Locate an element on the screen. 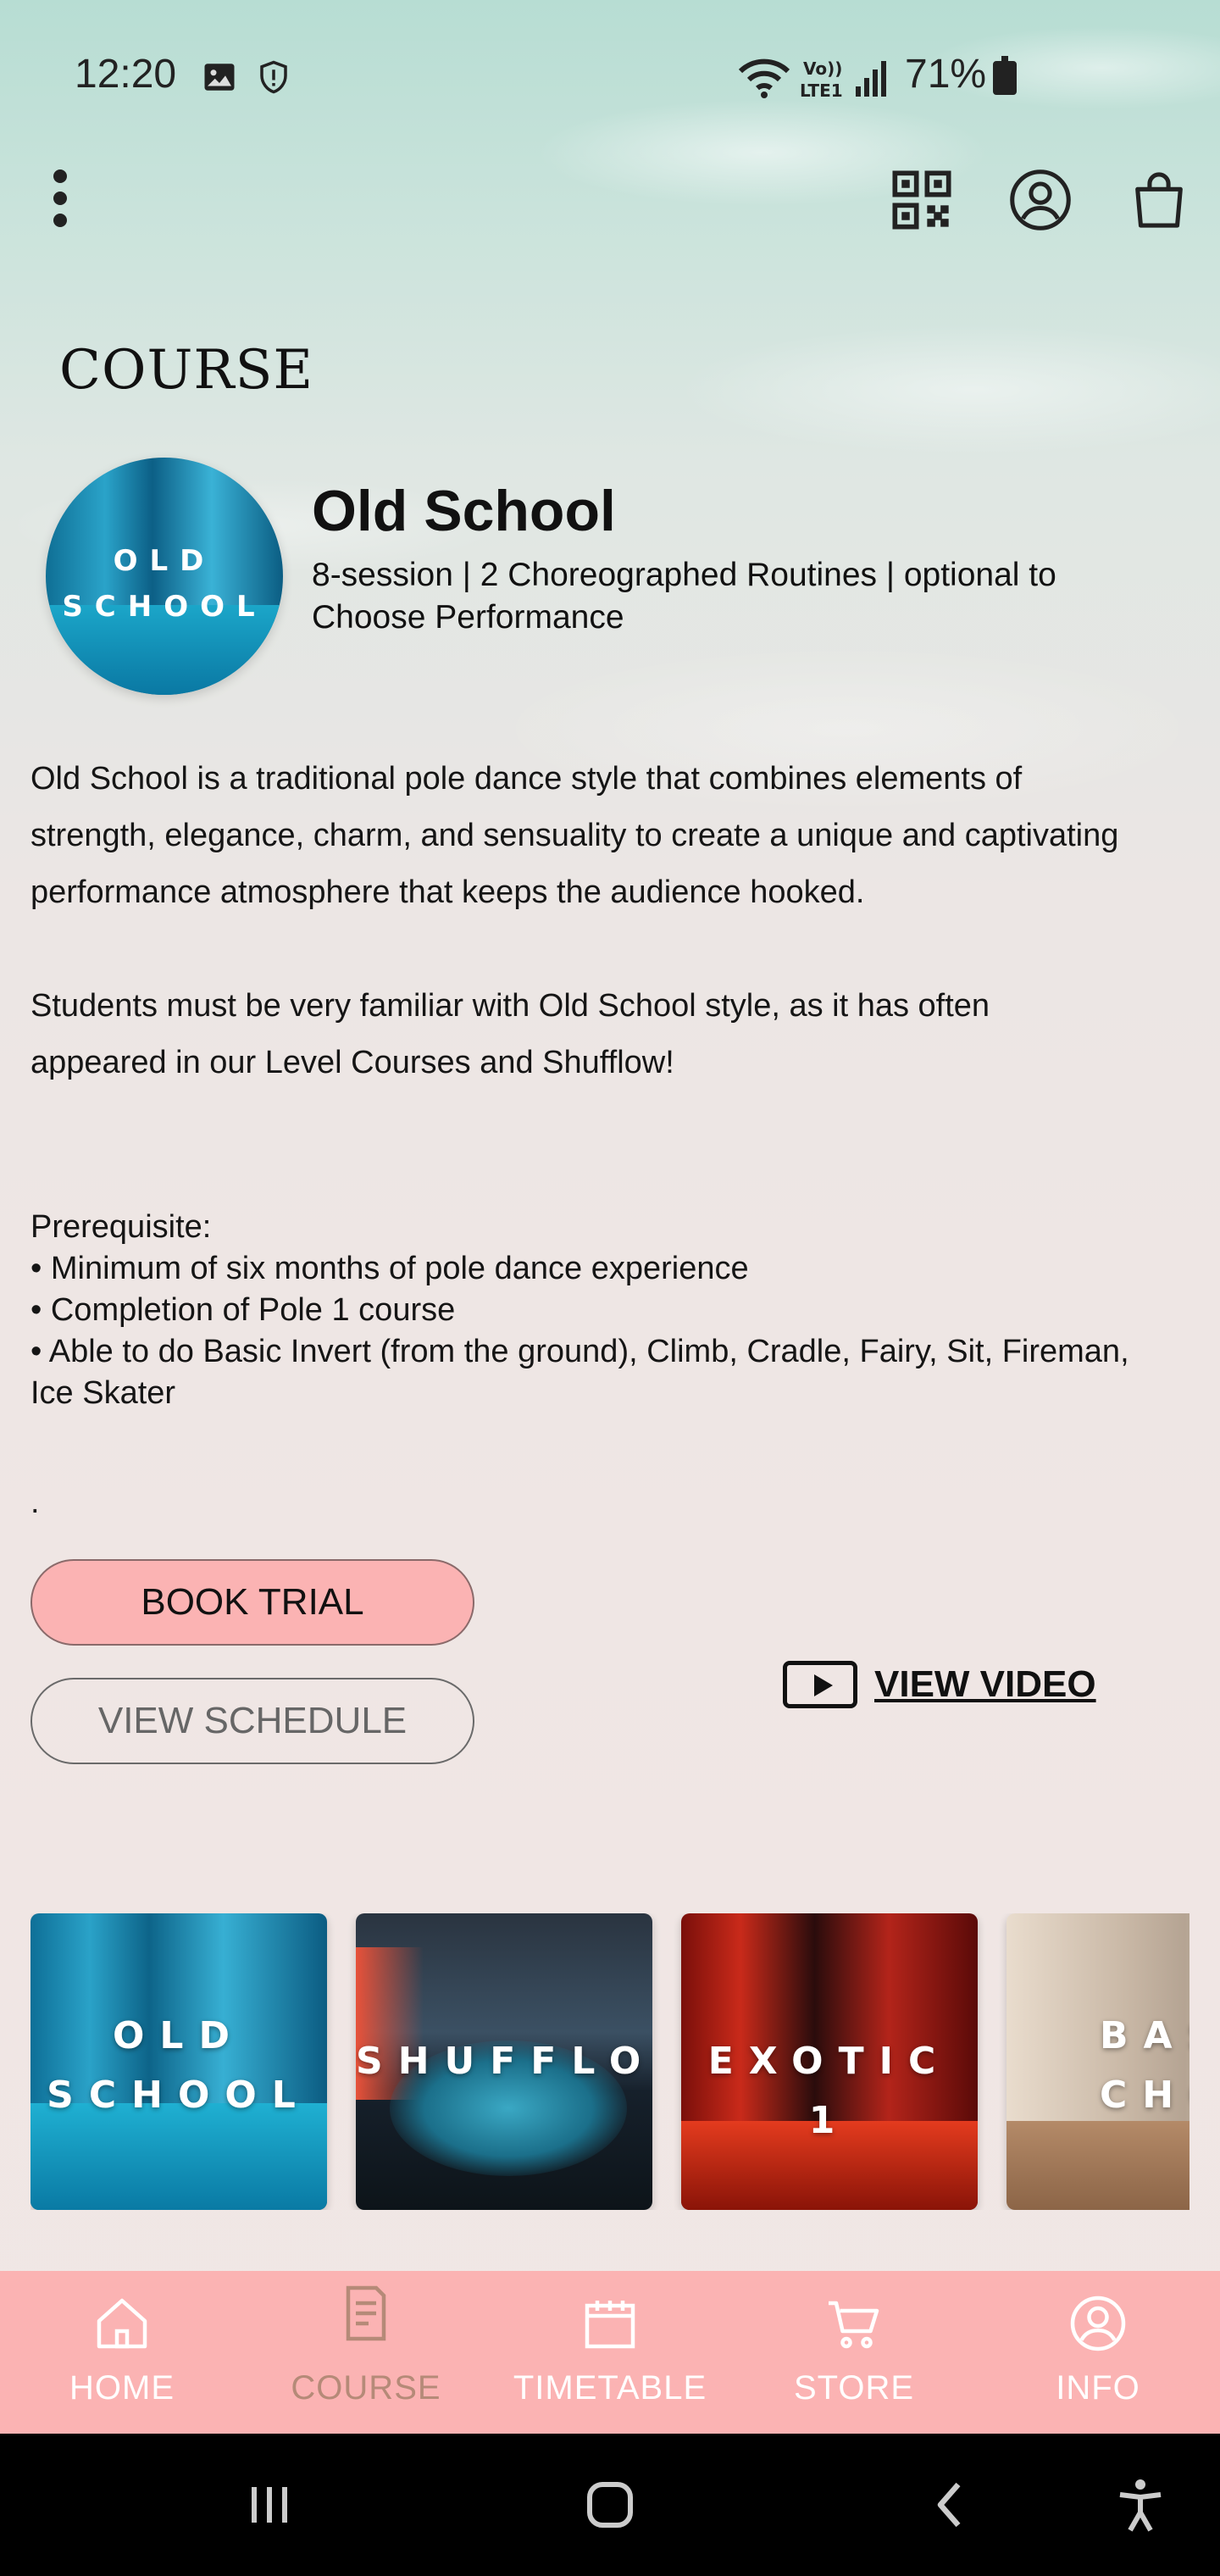 The image size is (1220, 2576). home-button-icon is located at coordinates (610, 2504).